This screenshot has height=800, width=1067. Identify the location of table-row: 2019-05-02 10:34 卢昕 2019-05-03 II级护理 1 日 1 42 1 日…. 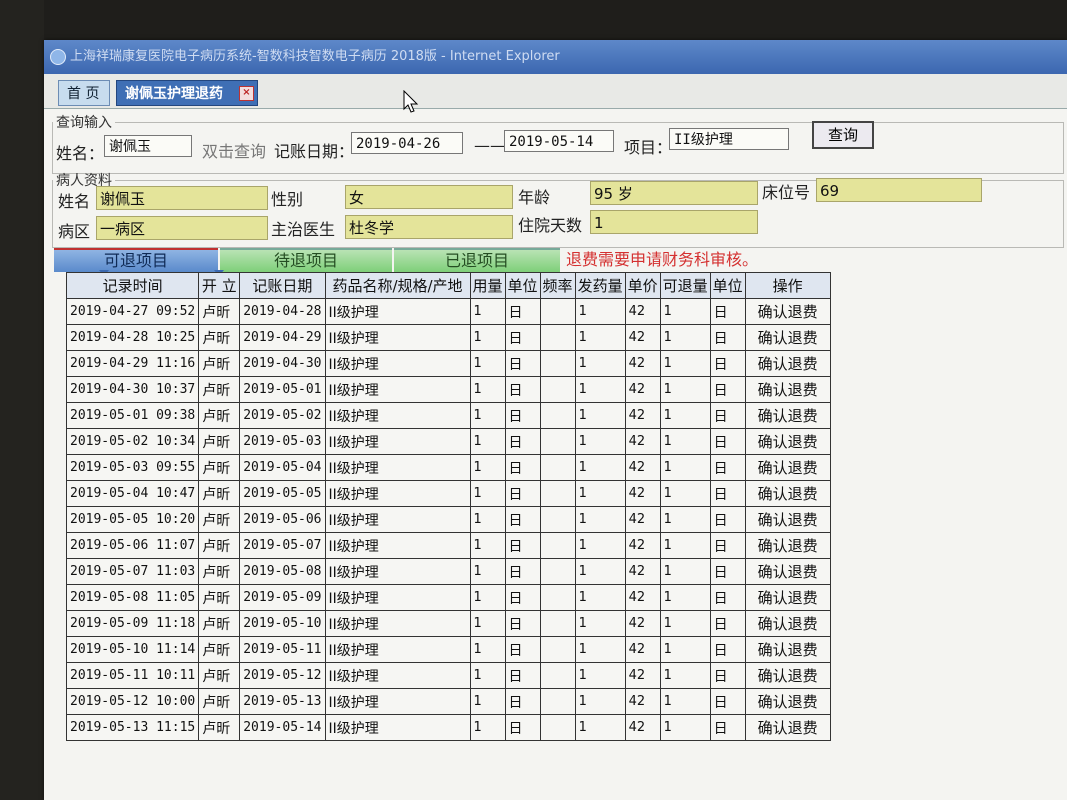
(448, 441).